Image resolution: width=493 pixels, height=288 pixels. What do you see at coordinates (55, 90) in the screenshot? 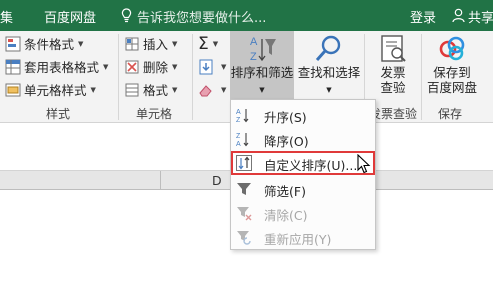
I see `cell-style-label: 单元格样式` at bounding box center [55, 90].